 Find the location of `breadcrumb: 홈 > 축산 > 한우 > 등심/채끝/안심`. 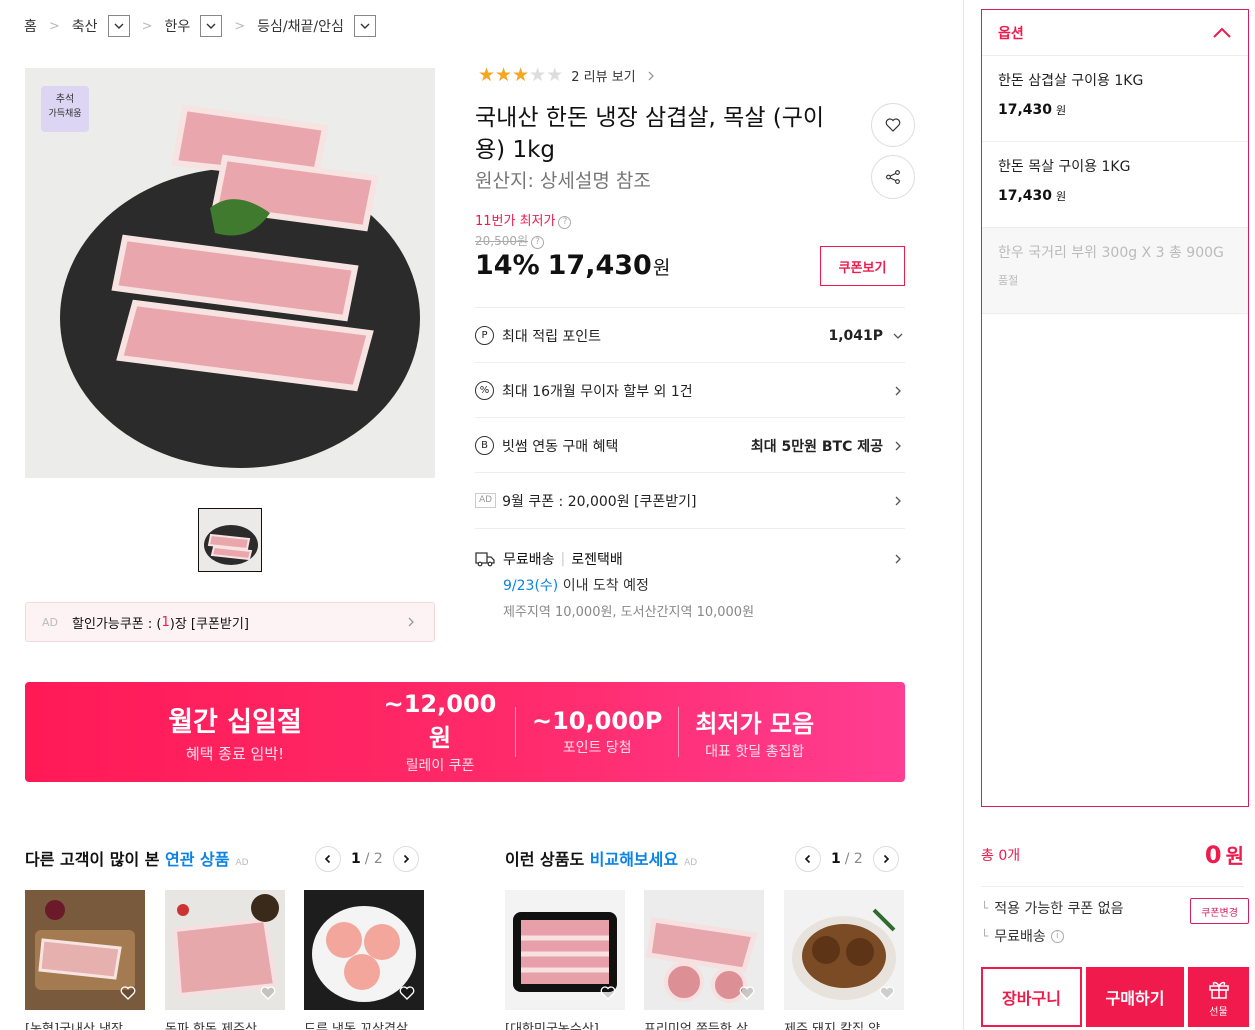

breadcrumb: 홈 > 축산 > 한우 > 등심/채끝/안심 is located at coordinates (200, 26).